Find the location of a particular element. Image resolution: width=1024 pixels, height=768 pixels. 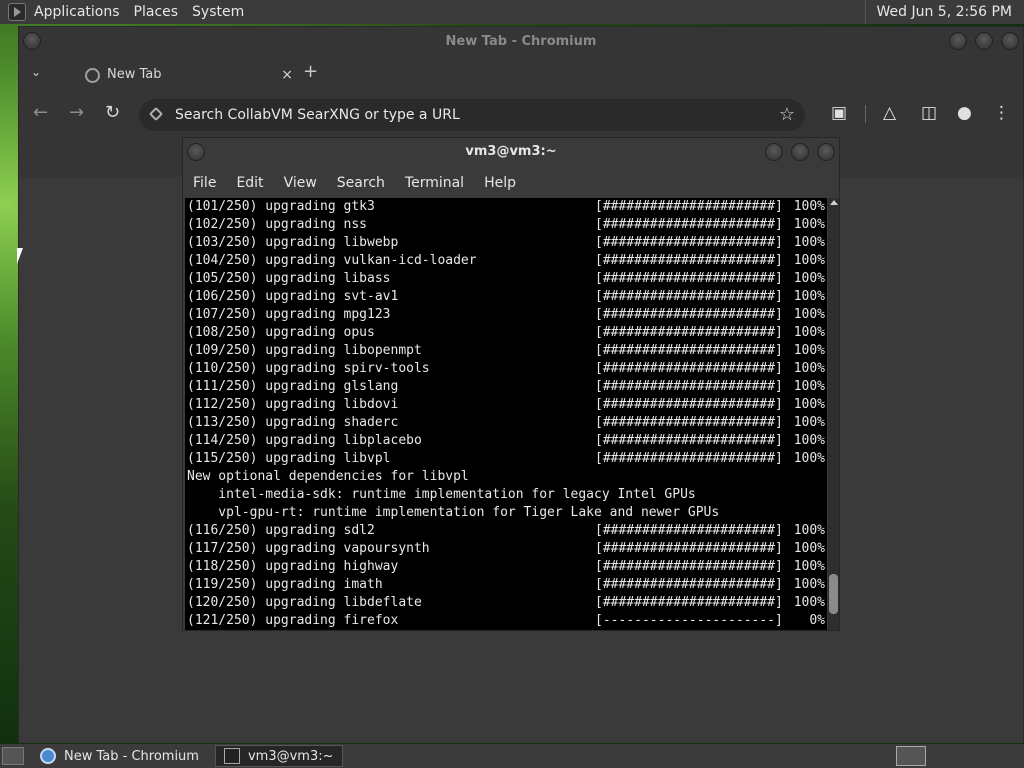

progress-bar-text: [----------------------] is located at coordinates (689, 620).